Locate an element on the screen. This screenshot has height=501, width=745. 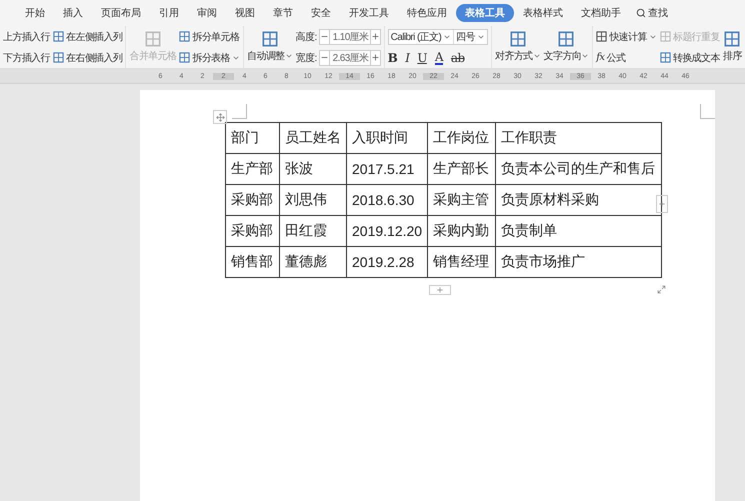
table-cell: 2018.6.30 is located at coordinates (387, 200).